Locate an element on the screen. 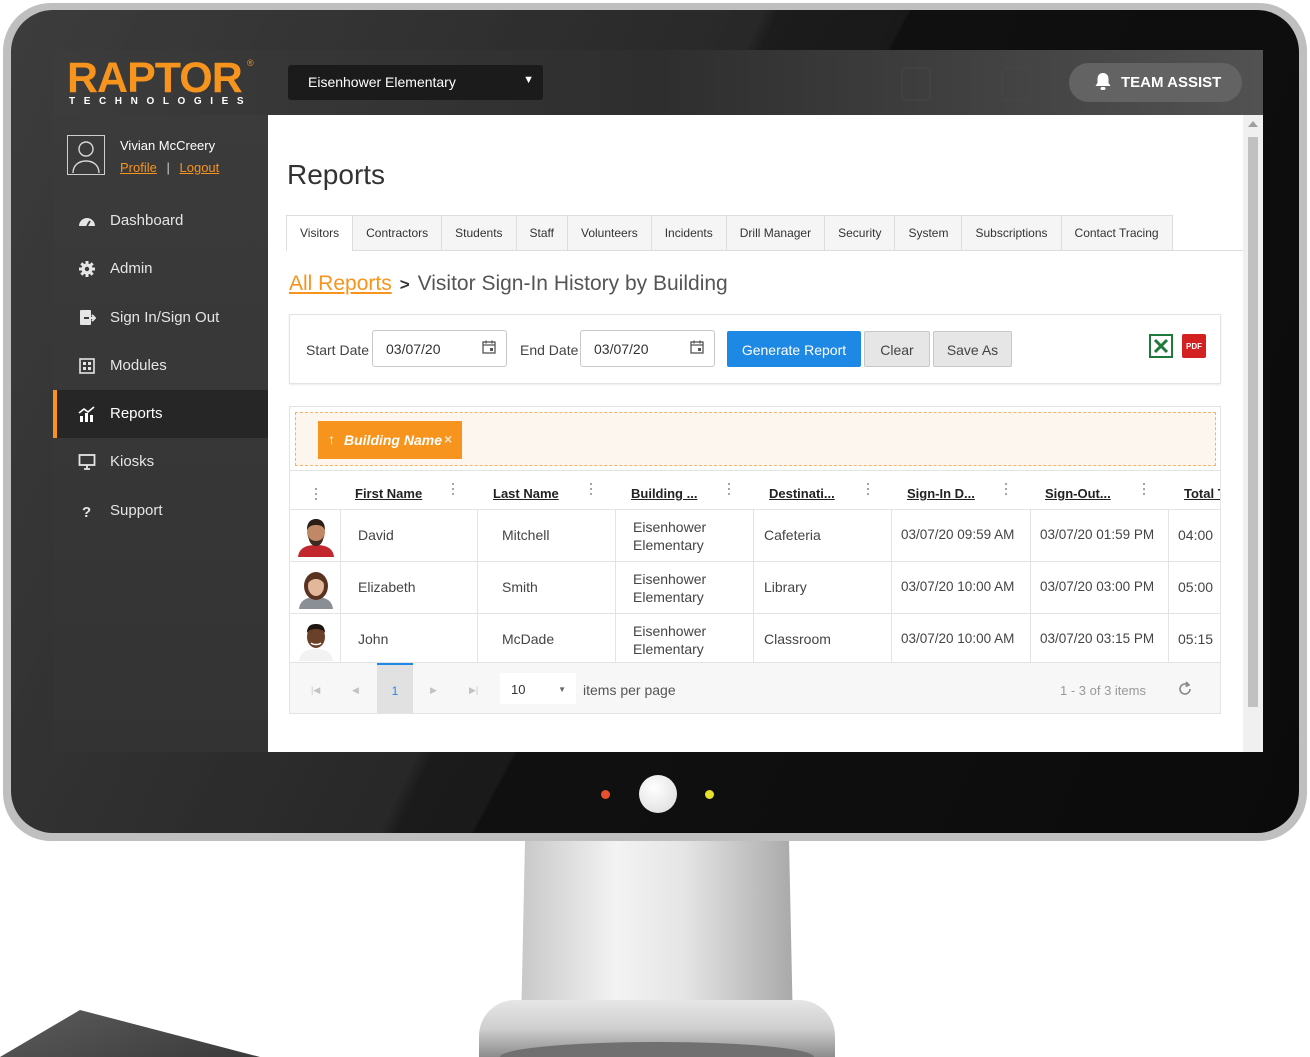  tab-incidents: Incidents is located at coordinates (688, 232).